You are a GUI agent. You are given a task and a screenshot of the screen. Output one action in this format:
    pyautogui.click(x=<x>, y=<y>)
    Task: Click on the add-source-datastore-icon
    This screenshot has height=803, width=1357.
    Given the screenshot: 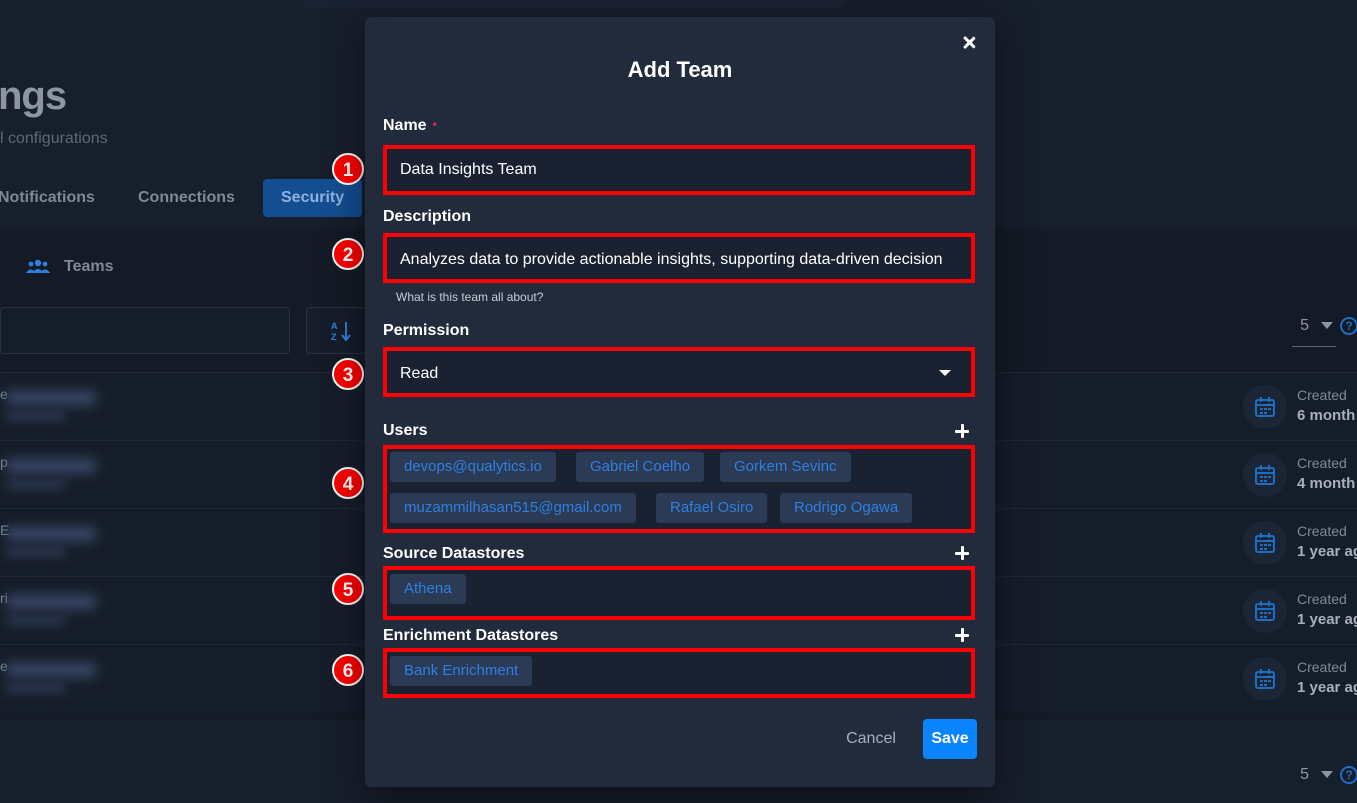 What is the action you would take?
    pyautogui.click(x=962, y=553)
    